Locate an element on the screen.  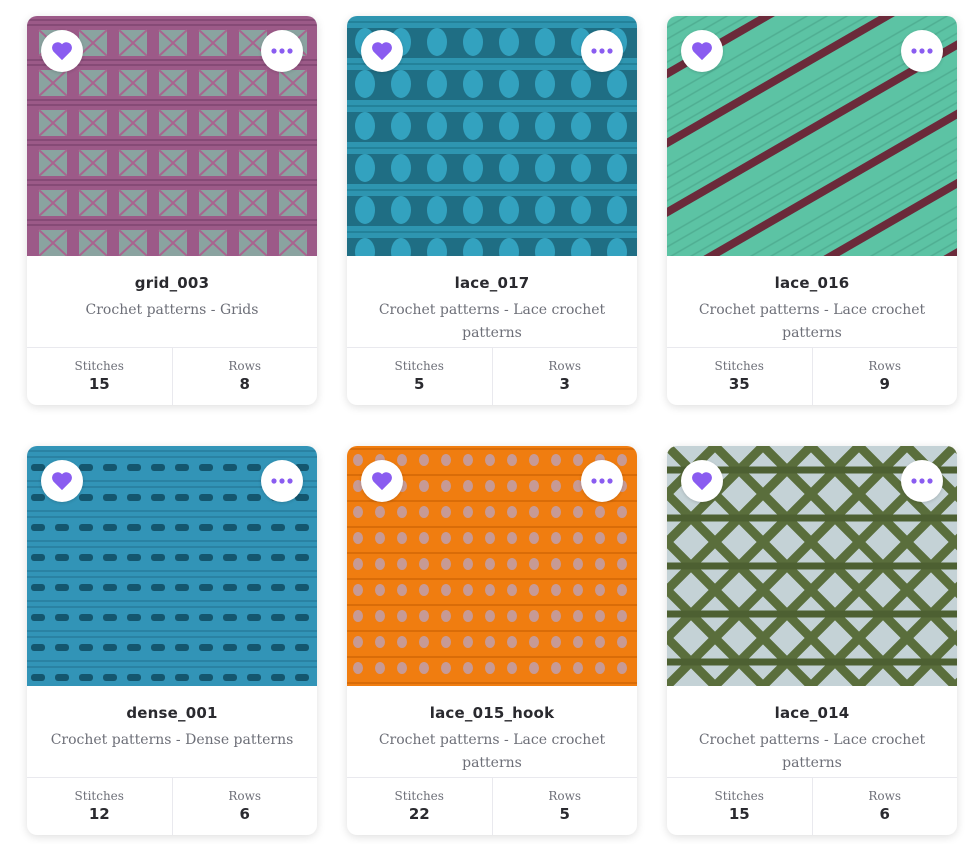
stitches-stat: Stitches 35 is located at coordinates (739, 376).